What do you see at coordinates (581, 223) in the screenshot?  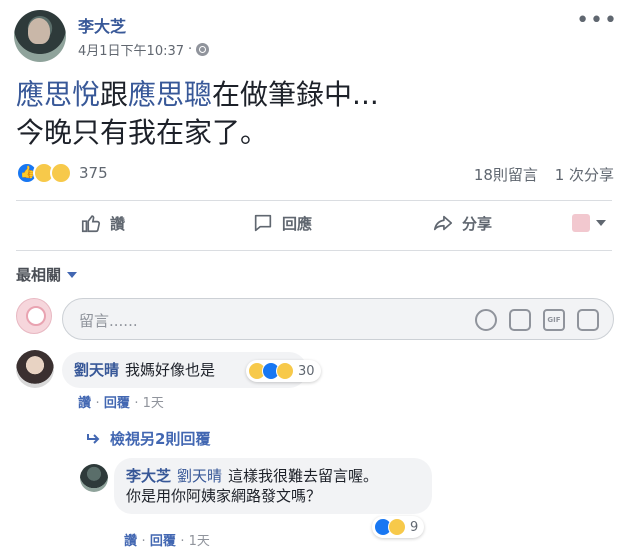 I see `page-avatar` at bounding box center [581, 223].